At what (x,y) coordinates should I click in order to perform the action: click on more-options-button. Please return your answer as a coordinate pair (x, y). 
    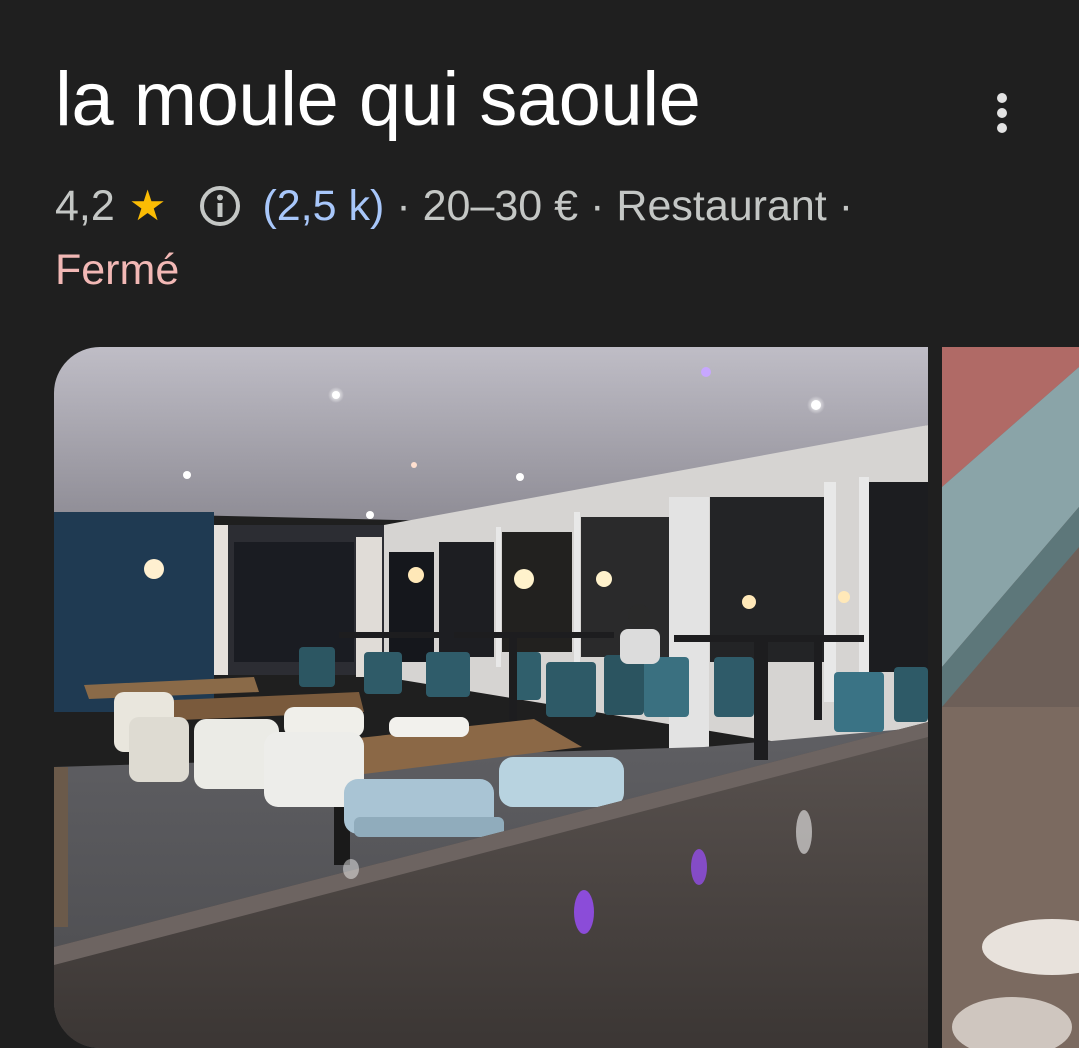
    Looking at the image, I should click on (1002, 113).